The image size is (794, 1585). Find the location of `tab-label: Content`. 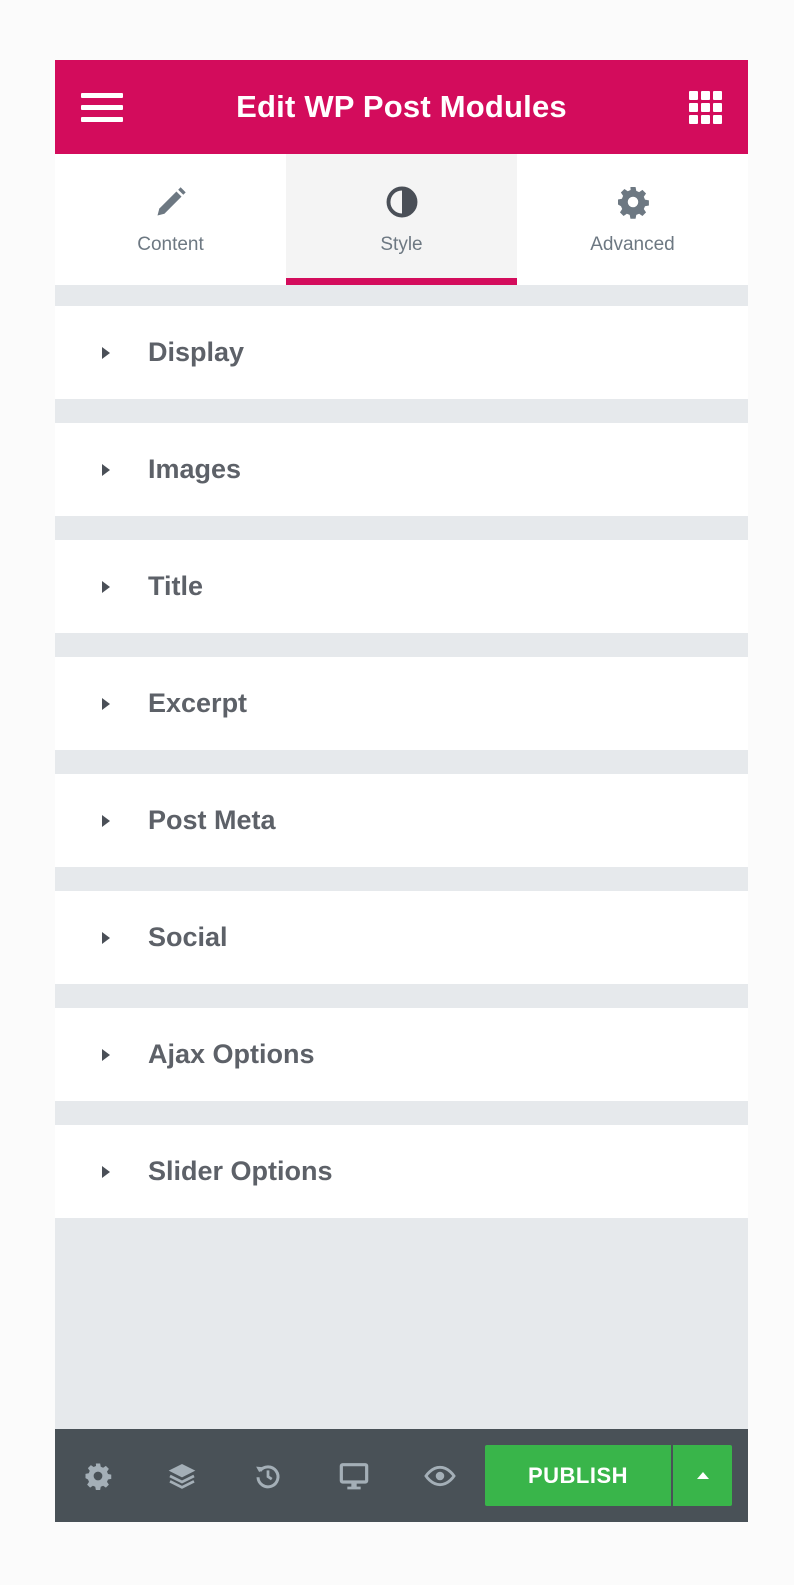

tab-label: Content is located at coordinates (170, 244).